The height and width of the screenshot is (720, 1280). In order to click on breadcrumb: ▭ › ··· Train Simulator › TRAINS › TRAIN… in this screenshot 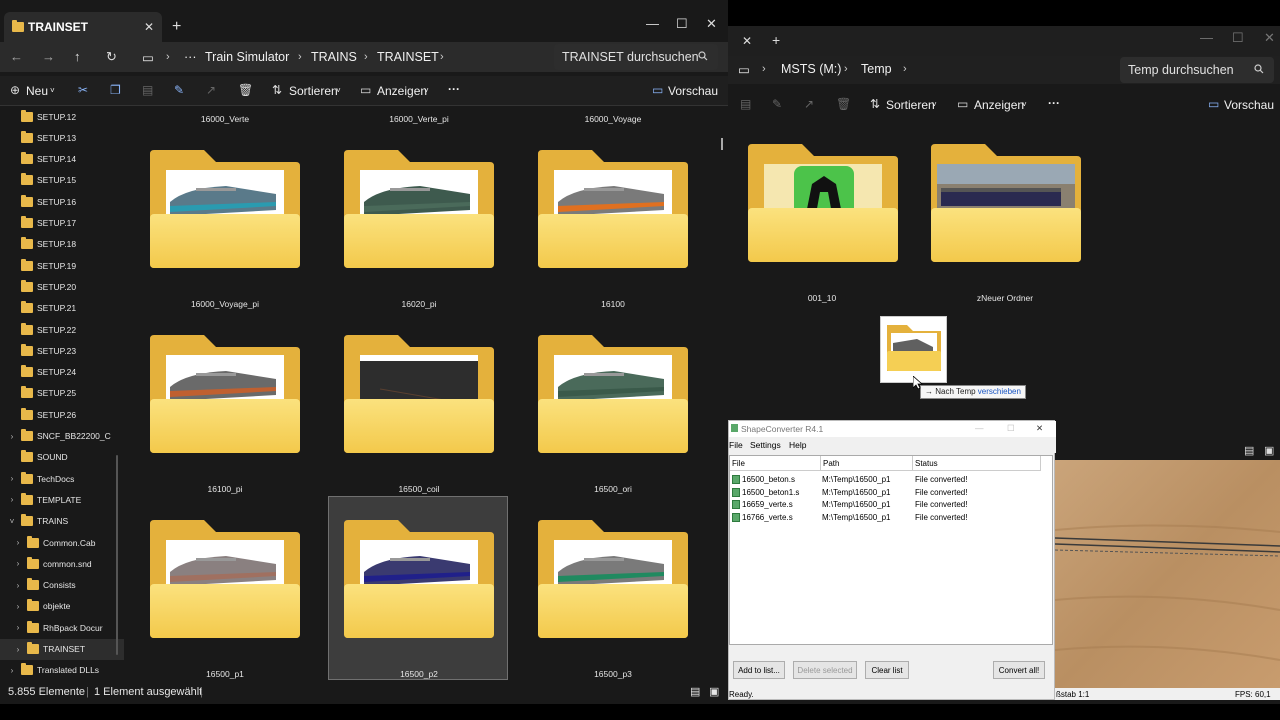, I will do `click(340, 57)`.